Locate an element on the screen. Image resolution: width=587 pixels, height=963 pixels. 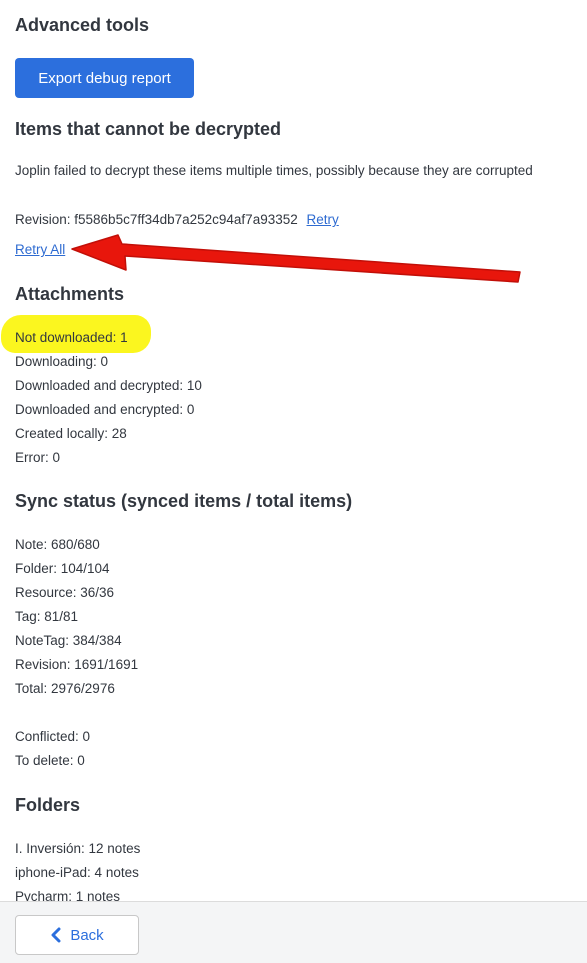
advanced-tools-heading: Advanced tools is located at coordinates (82, 25).